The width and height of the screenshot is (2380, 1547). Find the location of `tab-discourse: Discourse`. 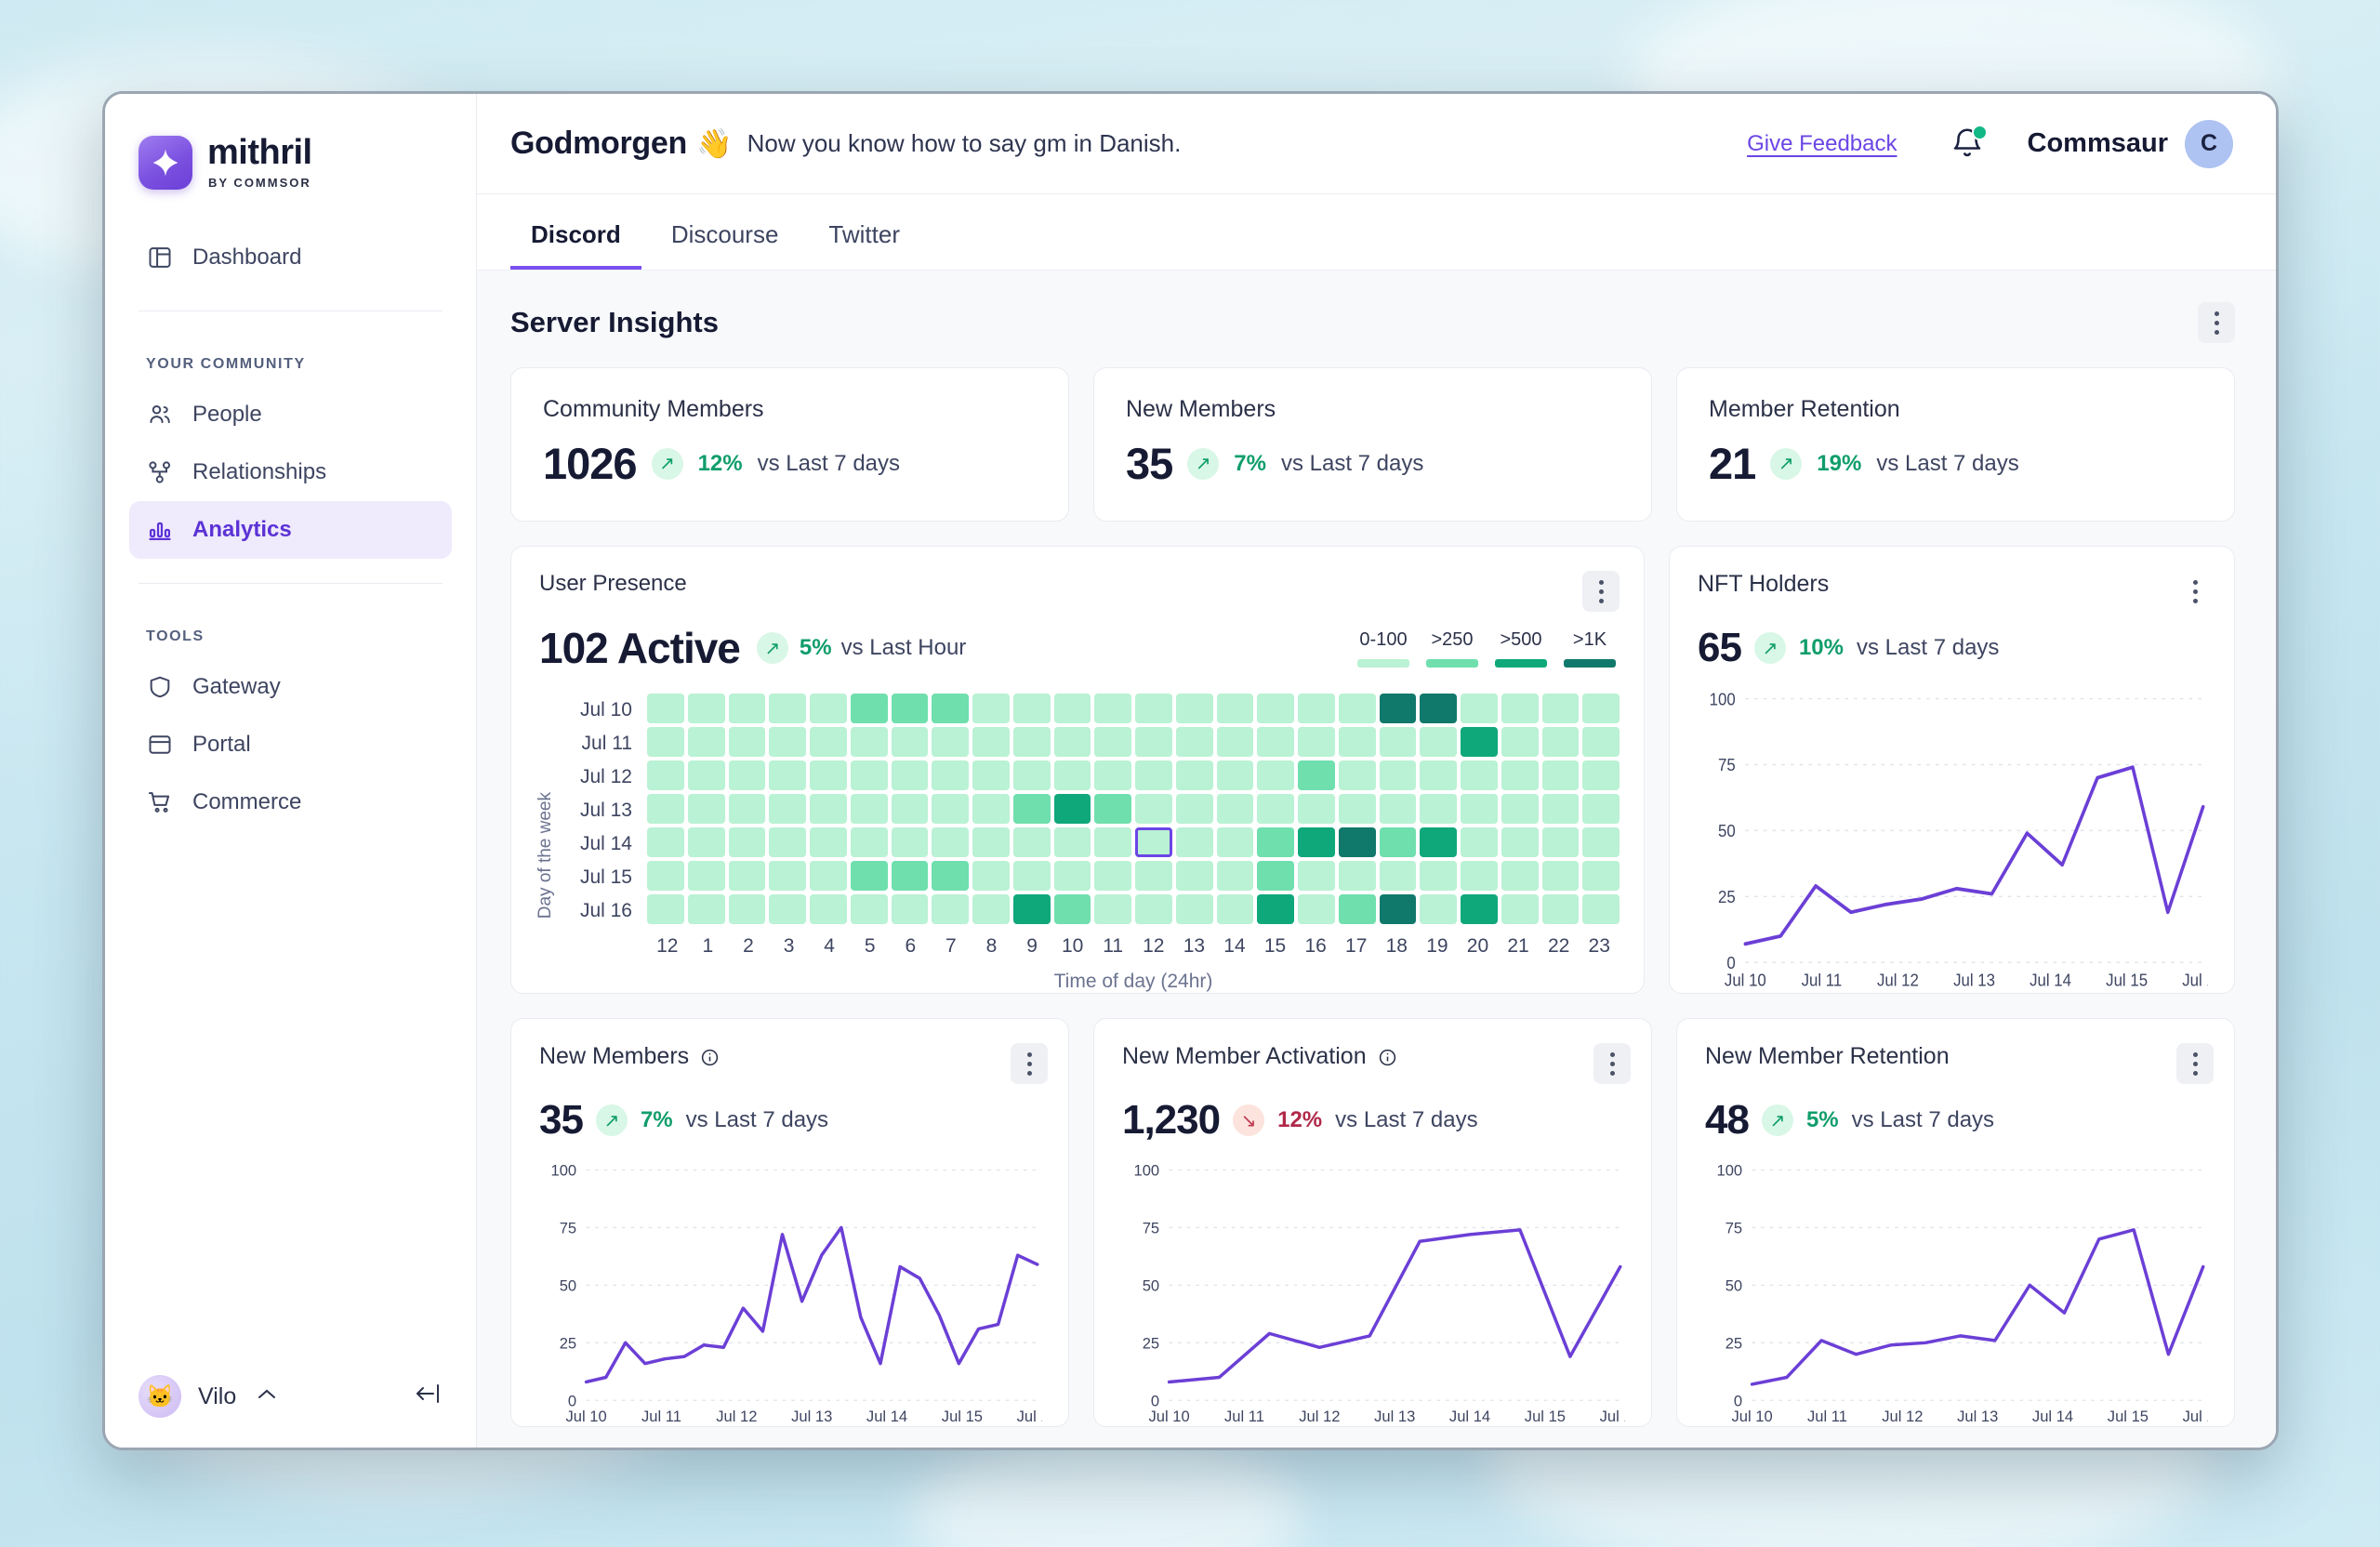

tab-discourse: Discourse is located at coordinates (725, 245).